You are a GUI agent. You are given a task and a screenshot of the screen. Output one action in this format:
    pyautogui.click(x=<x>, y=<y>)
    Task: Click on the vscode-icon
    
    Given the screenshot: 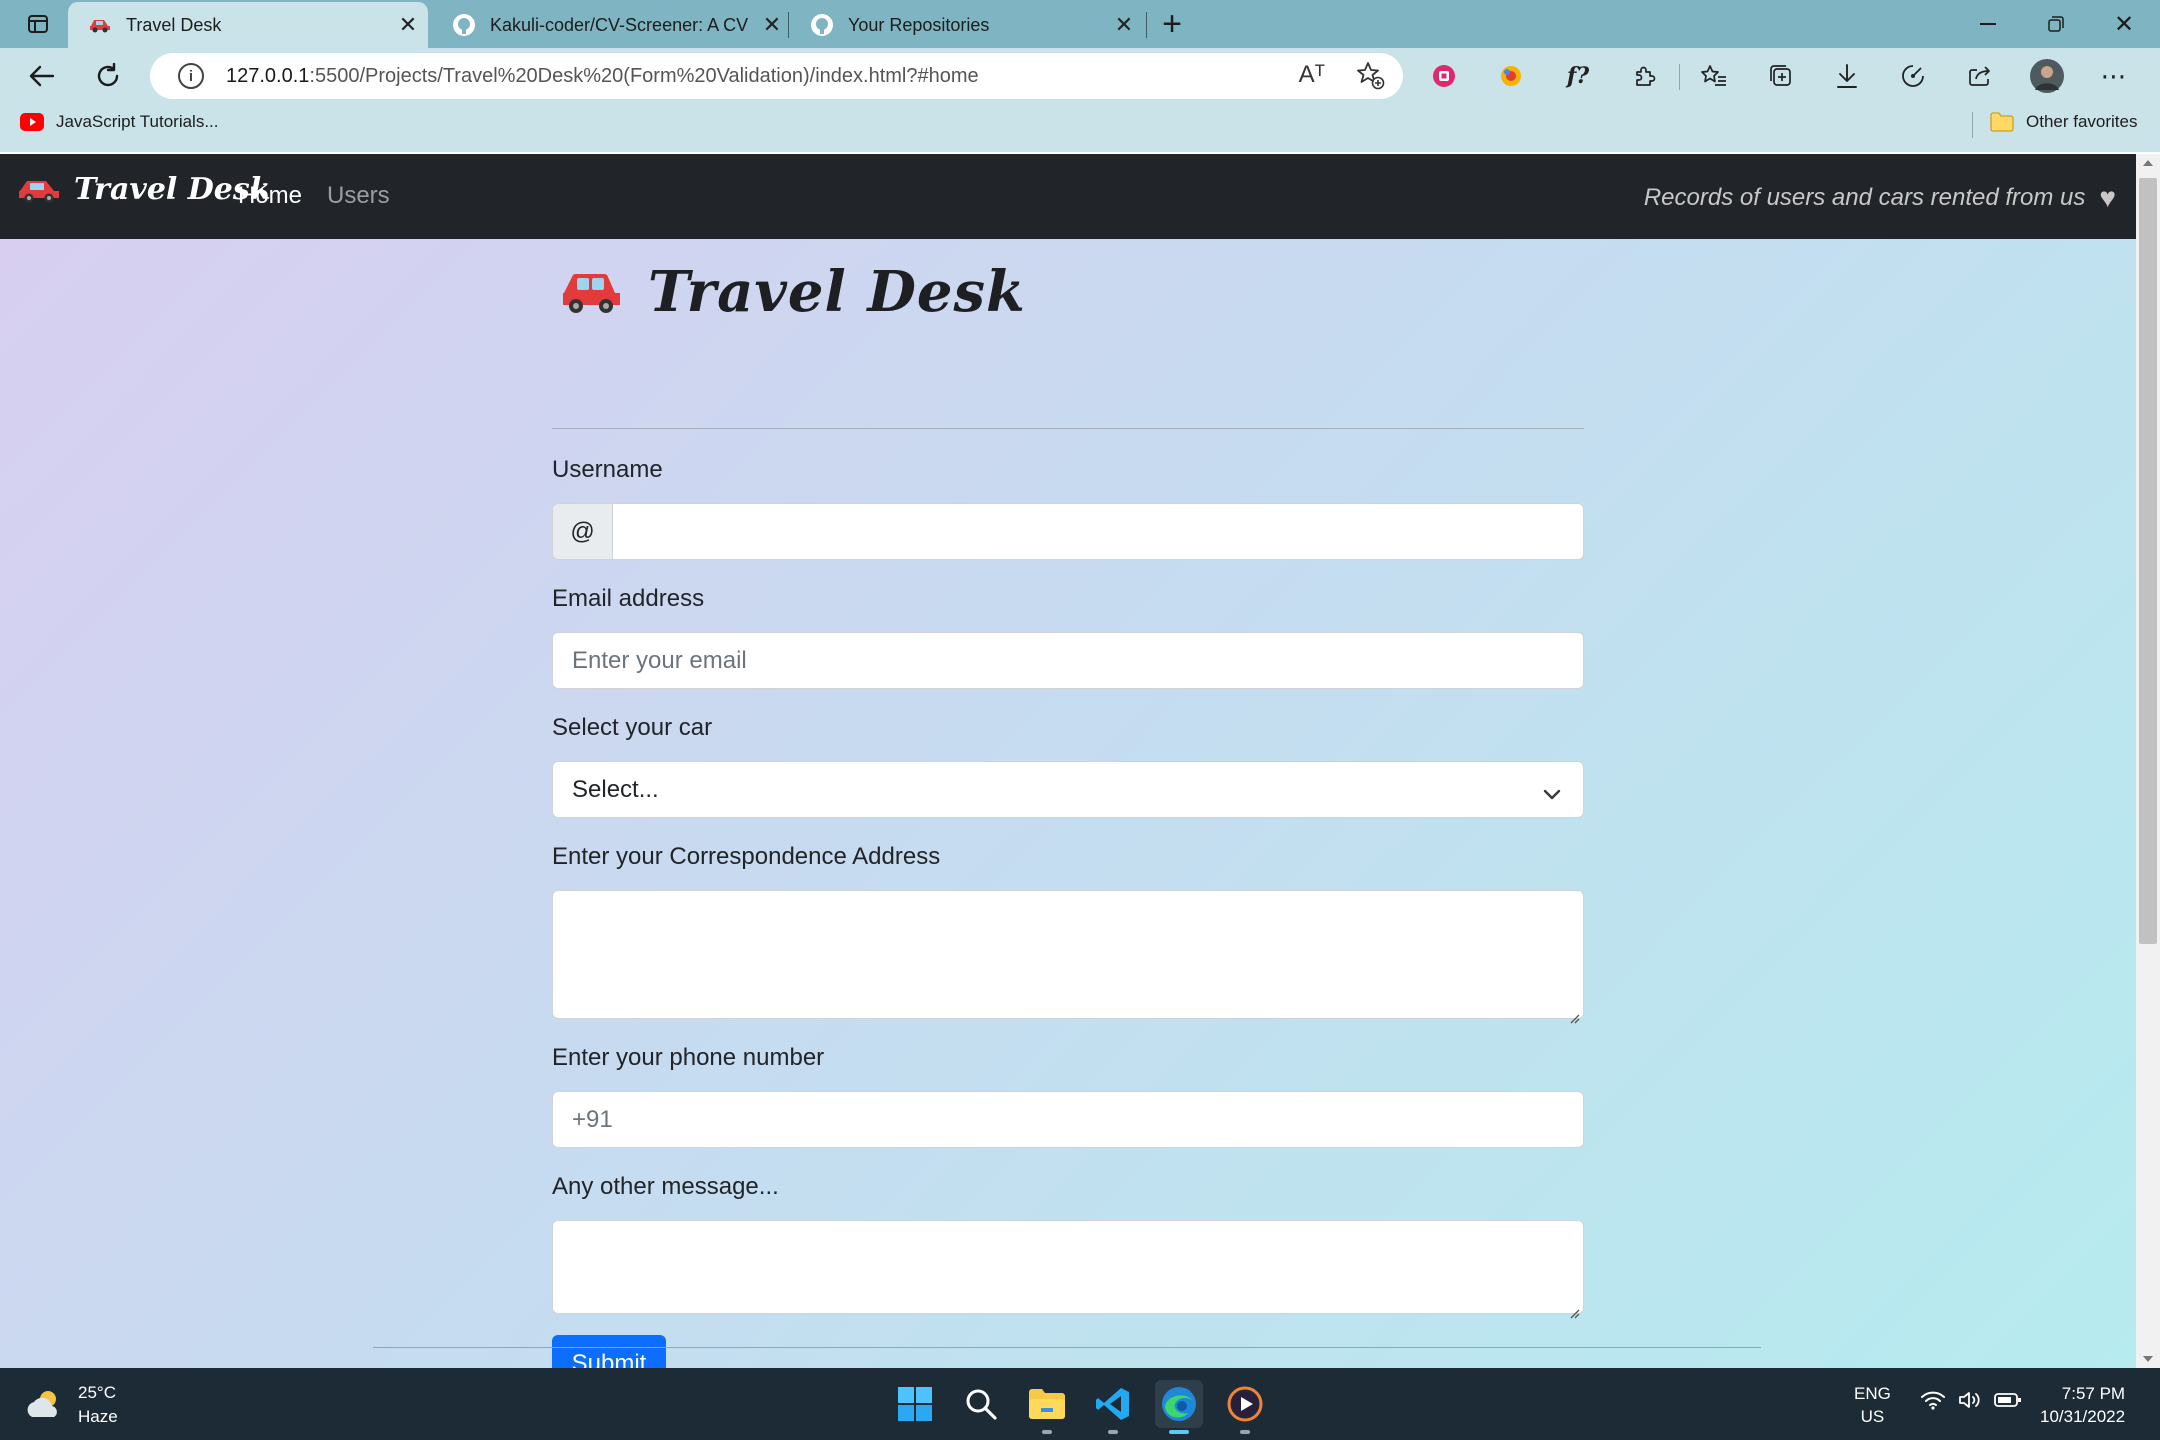 What is the action you would take?
    pyautogui.click(x=1113, y=1407)
    